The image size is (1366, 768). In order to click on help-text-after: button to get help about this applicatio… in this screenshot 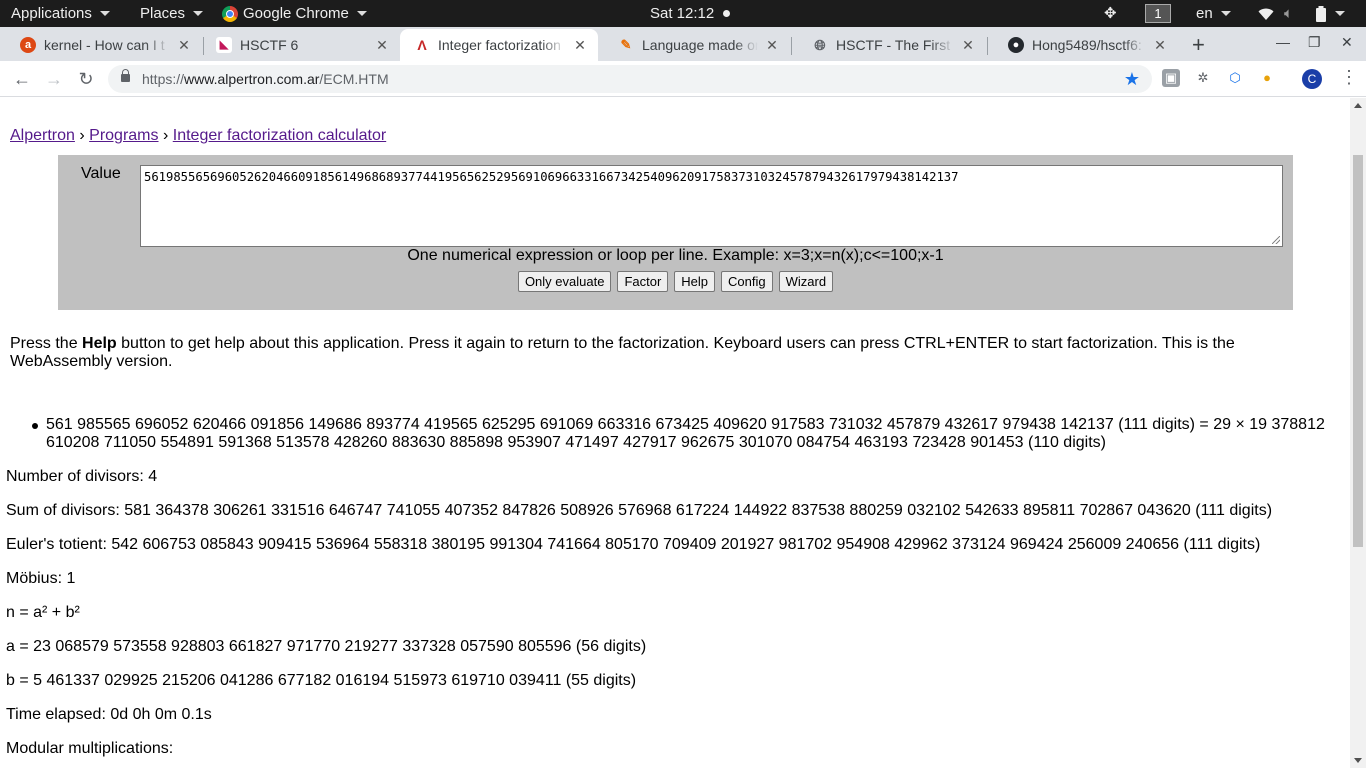, I will do `click(622, 352)`.